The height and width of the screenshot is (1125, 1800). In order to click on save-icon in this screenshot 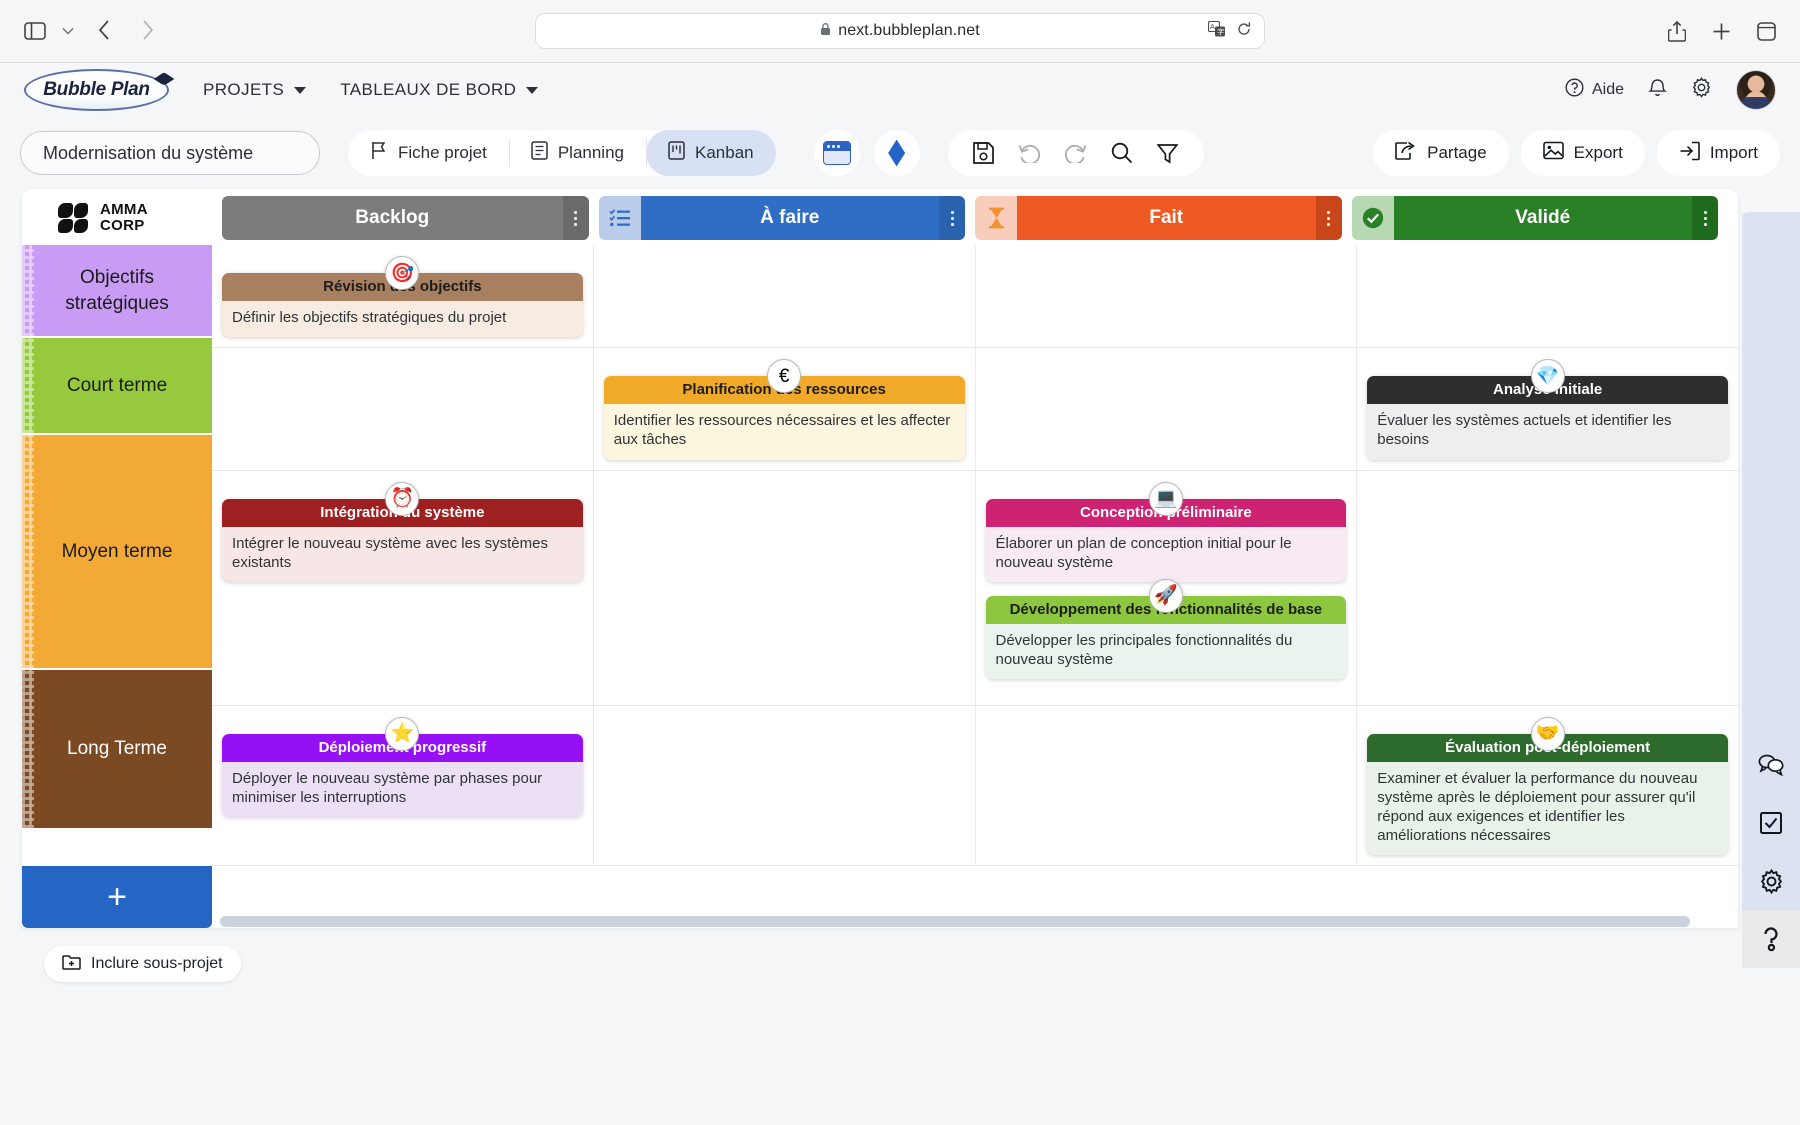, I will do `click(984, 153)`.